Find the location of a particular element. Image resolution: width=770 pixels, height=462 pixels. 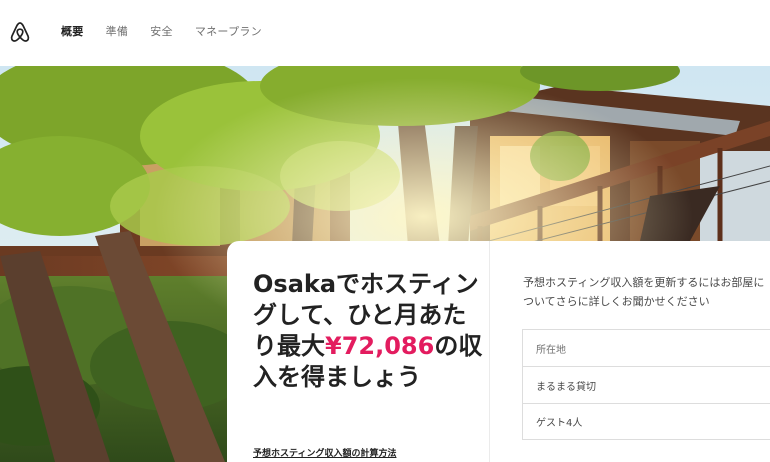

guests-select: ゲスト4人 is located at coordinates (646, 421).